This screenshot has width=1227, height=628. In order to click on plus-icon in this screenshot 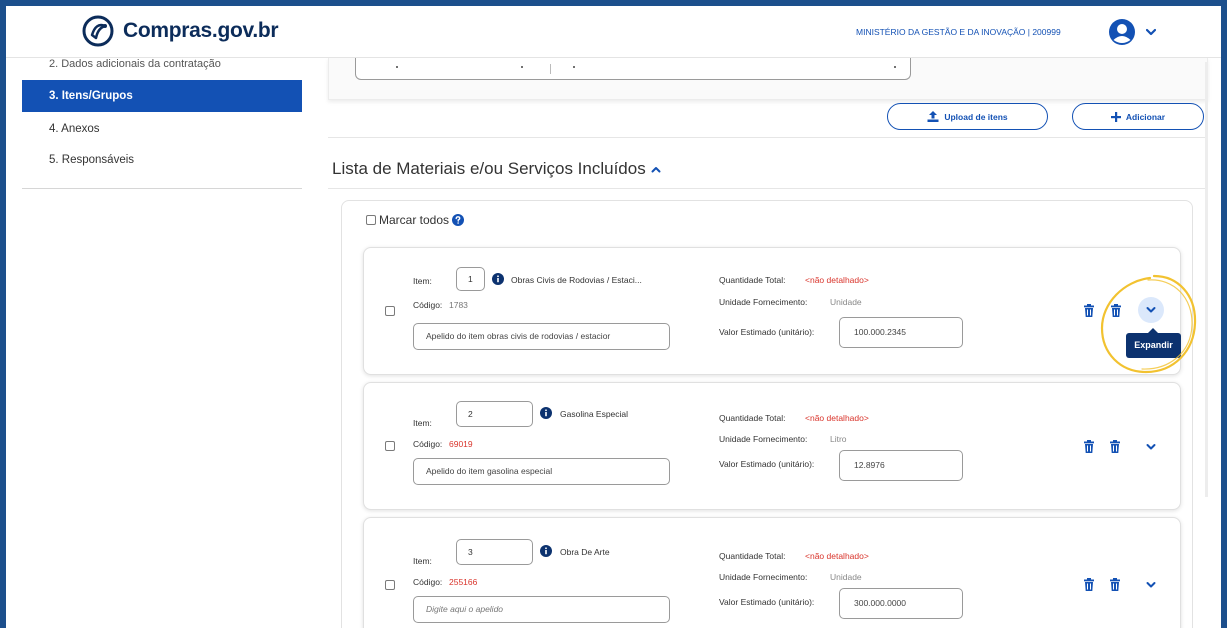, I will do `click(1115, 116)`.